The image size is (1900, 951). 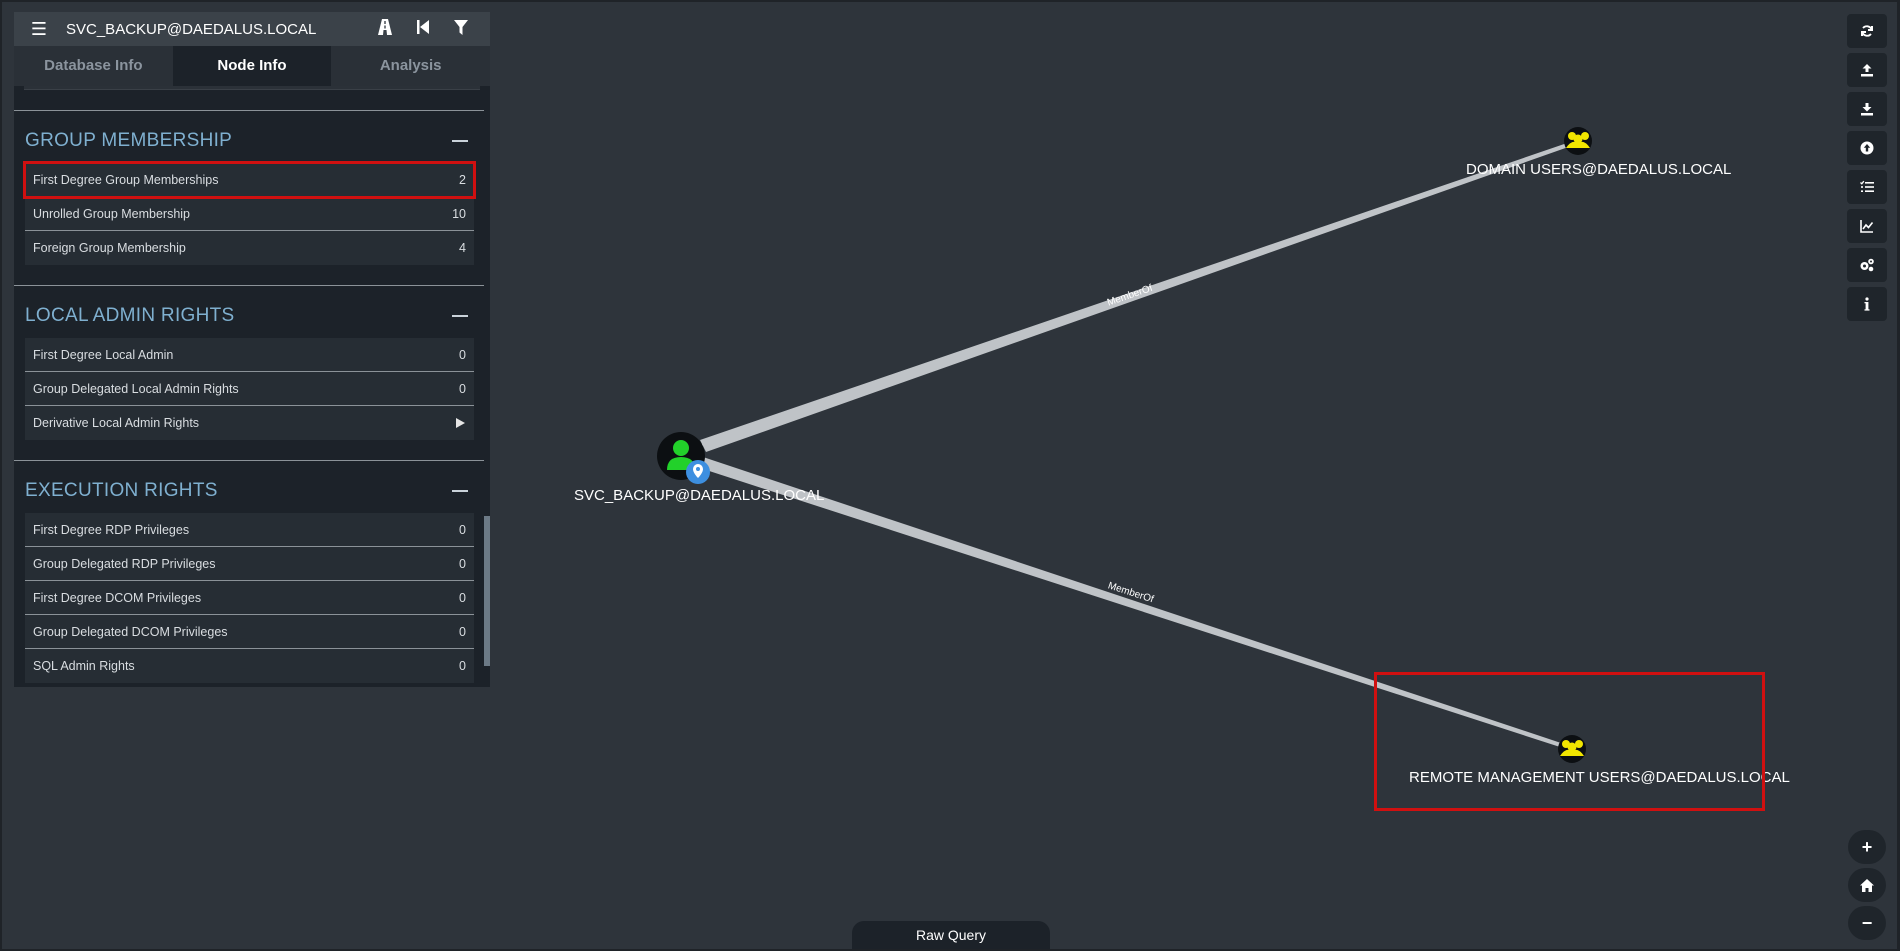 What do you see at coordinates (249, 530) in the screenshot?
I see `row-first-degree-rdp: First Degree RDP Privileges 0` at bounding box center [249, 530].